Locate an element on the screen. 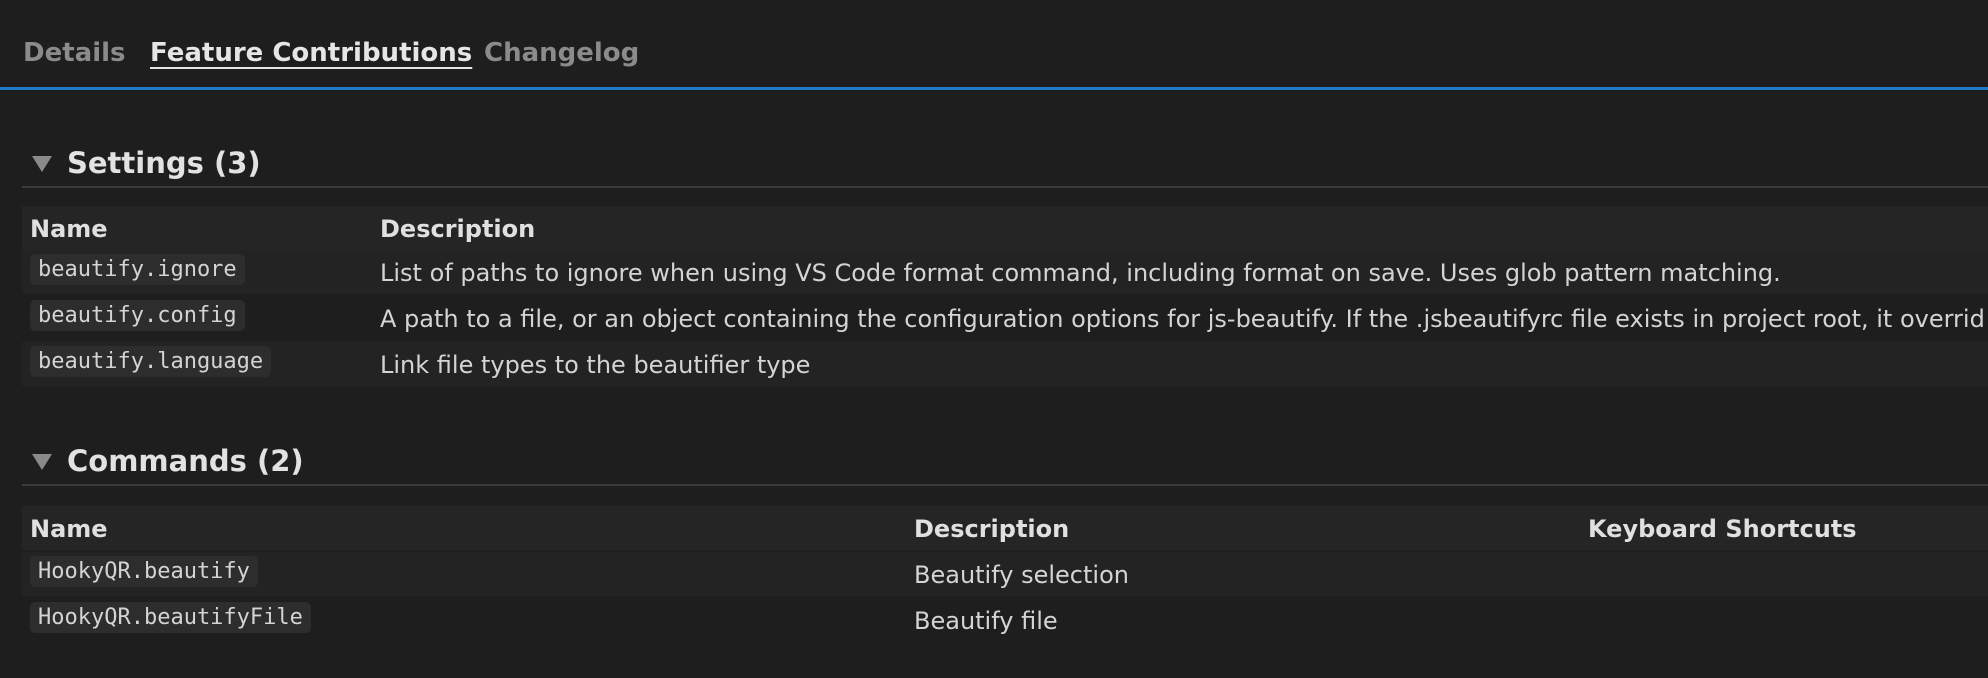  table-row: HookyQR.beautify Beautify selection is located at coordinates (1005, 574).